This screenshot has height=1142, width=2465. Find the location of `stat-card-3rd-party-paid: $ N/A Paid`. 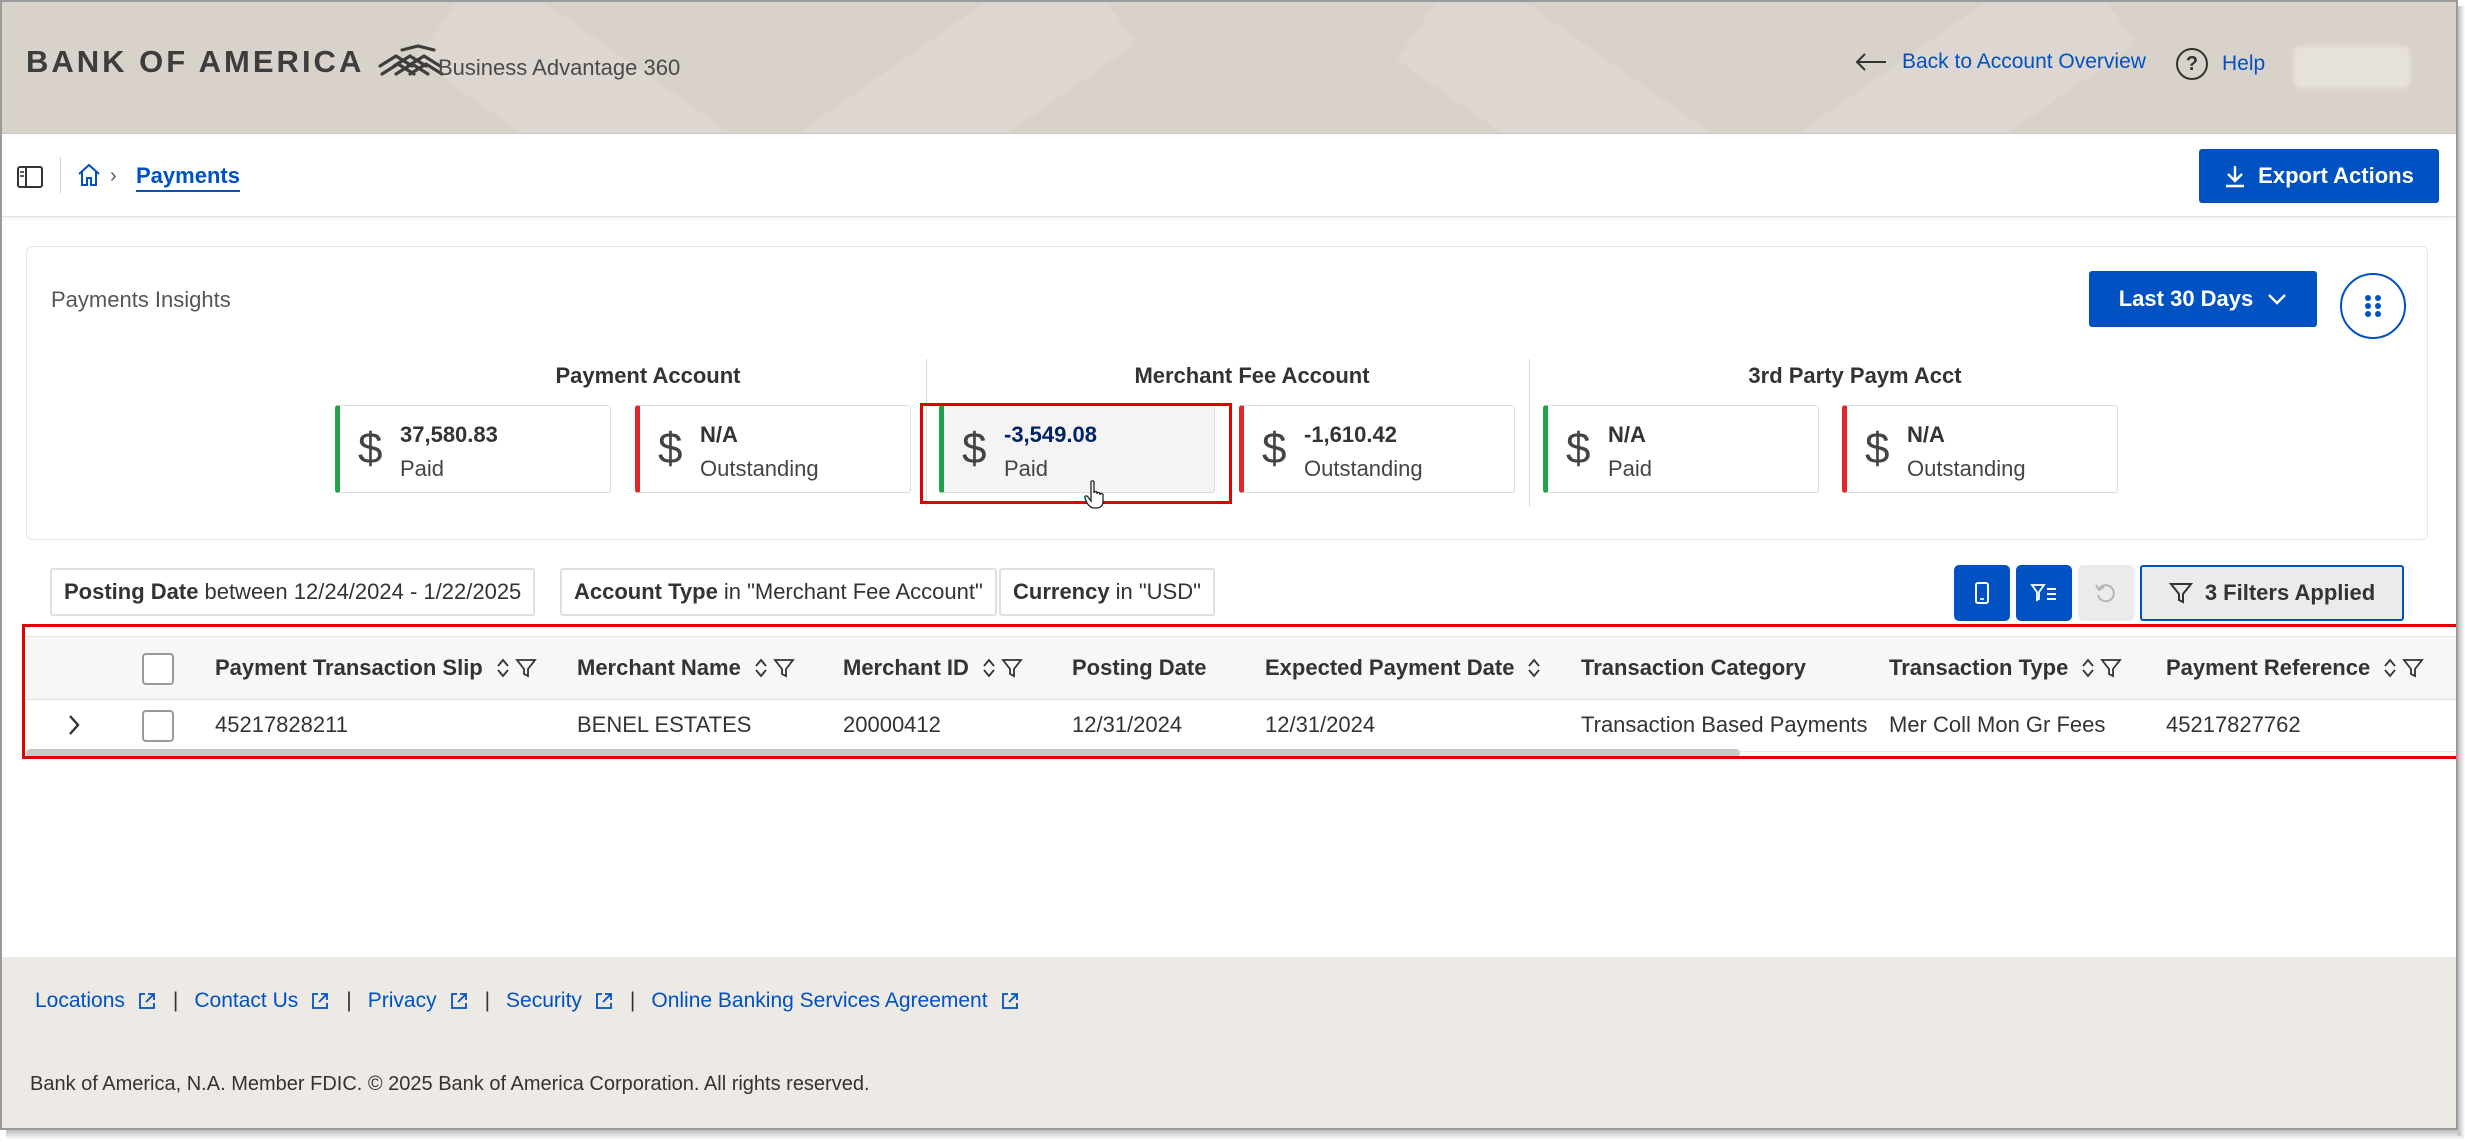

stat-card-3rd-party-paid: $ N/A Paid is located at coordinates (1681, 449).